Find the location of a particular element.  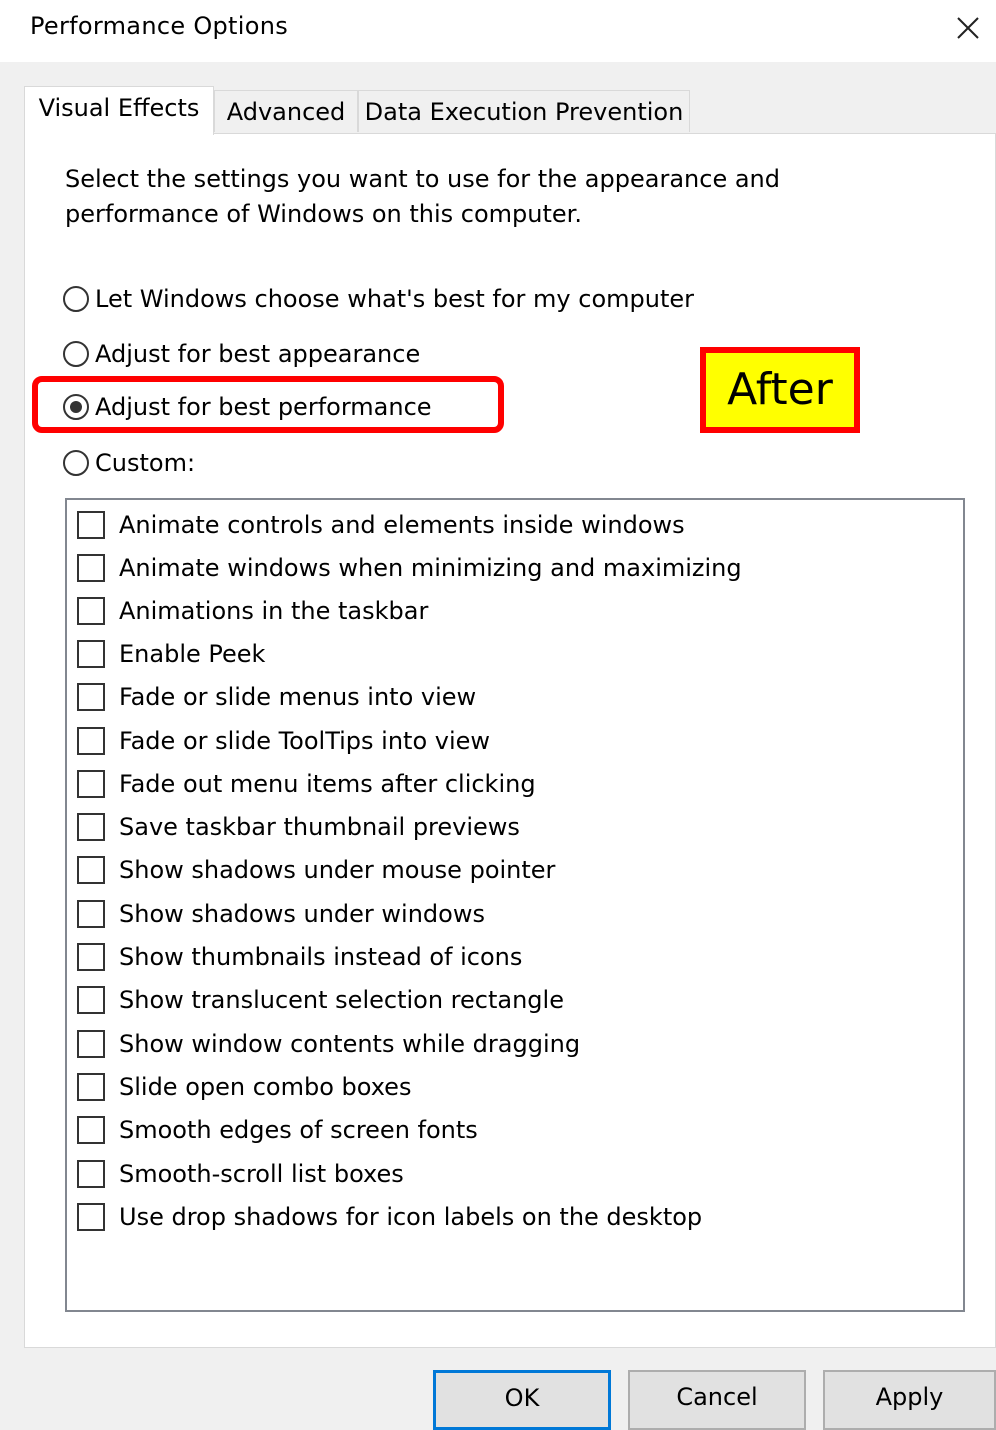

effect-label: Show window contents while dragging is located at coordinates (350, 1044).